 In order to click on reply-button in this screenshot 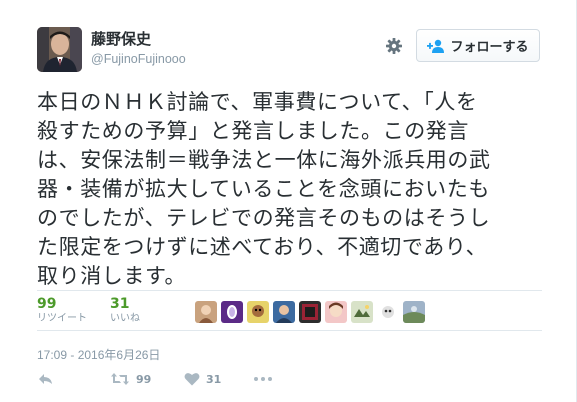, I will do `click(46, 379)`.